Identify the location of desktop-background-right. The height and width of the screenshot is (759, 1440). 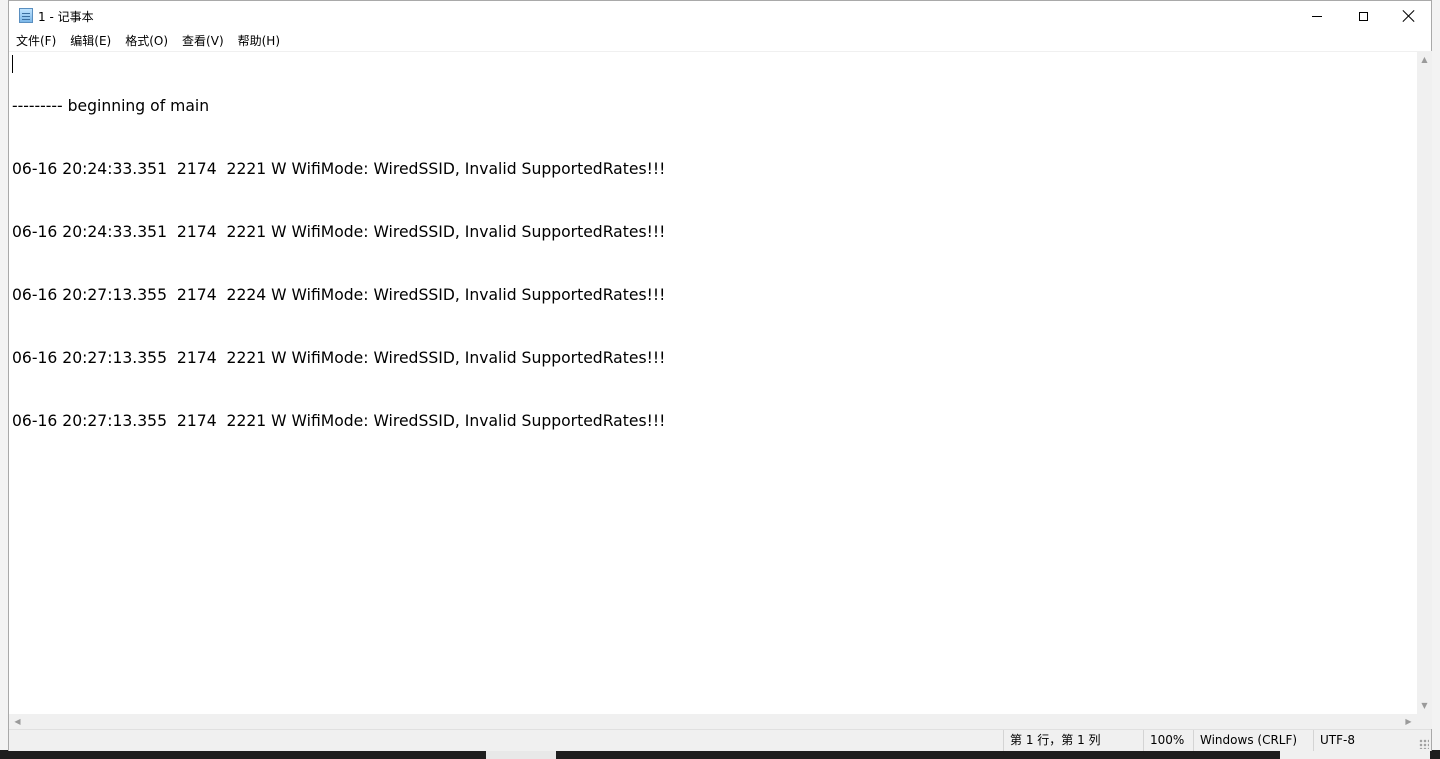
(1436, 379).